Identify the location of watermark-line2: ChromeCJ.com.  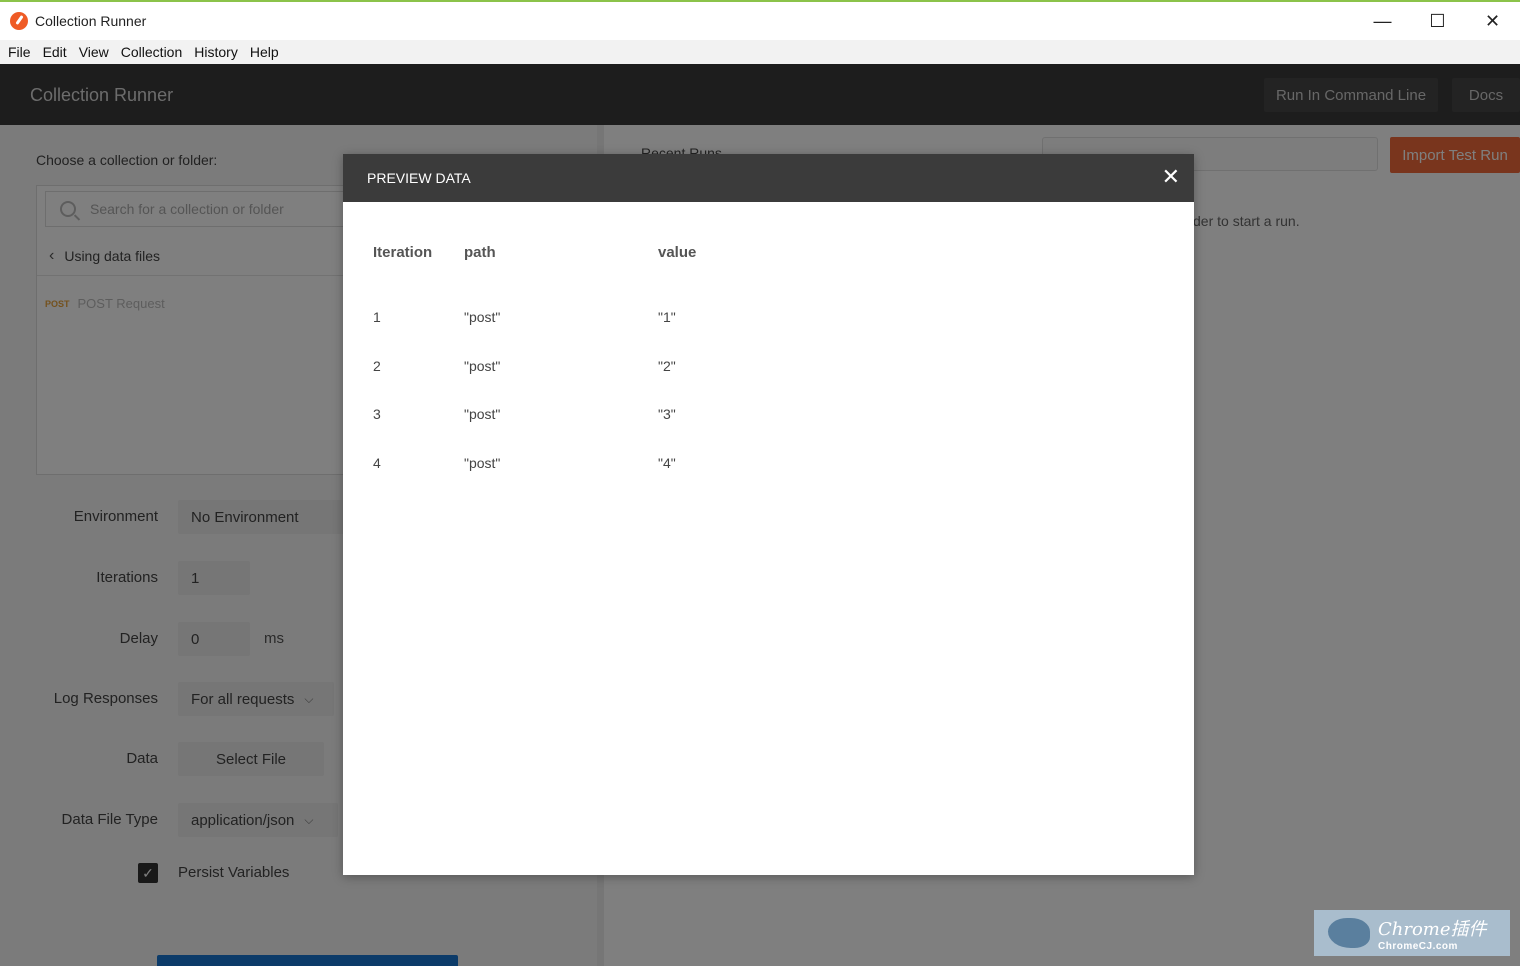
(1418, 946).